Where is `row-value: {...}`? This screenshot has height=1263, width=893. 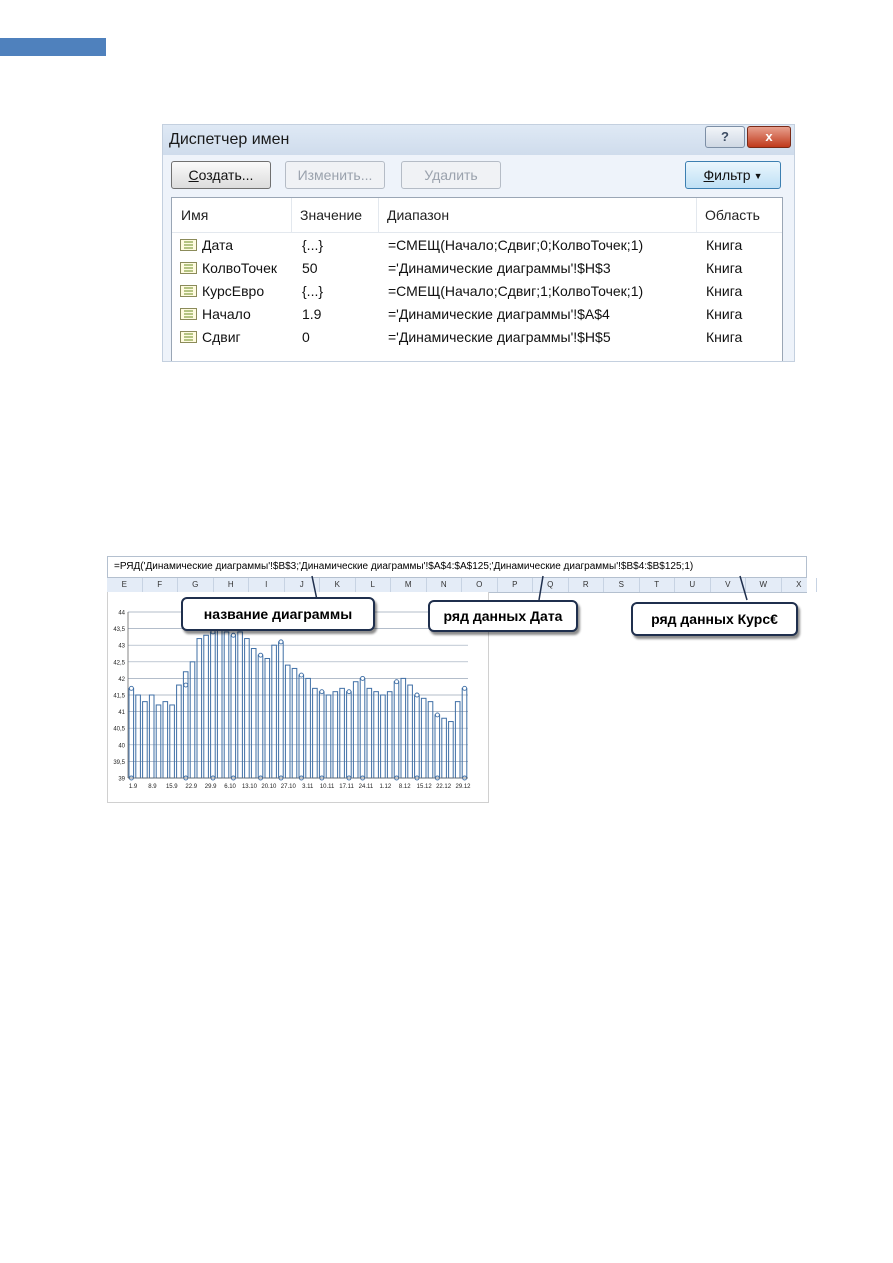
row-value: {...} is located at coordinates (313, 245).